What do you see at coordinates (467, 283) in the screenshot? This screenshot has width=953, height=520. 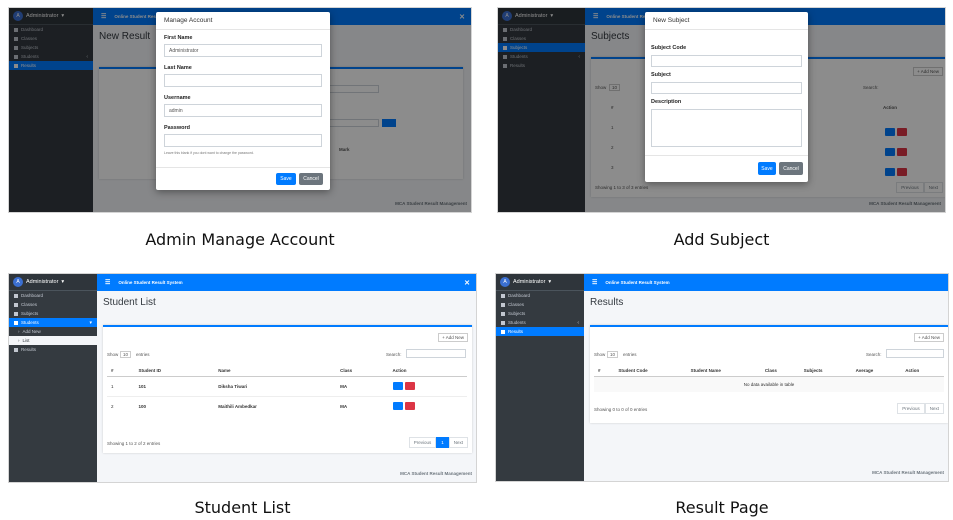 I see `close-icon: ✕` at bounding box center [467, 283].